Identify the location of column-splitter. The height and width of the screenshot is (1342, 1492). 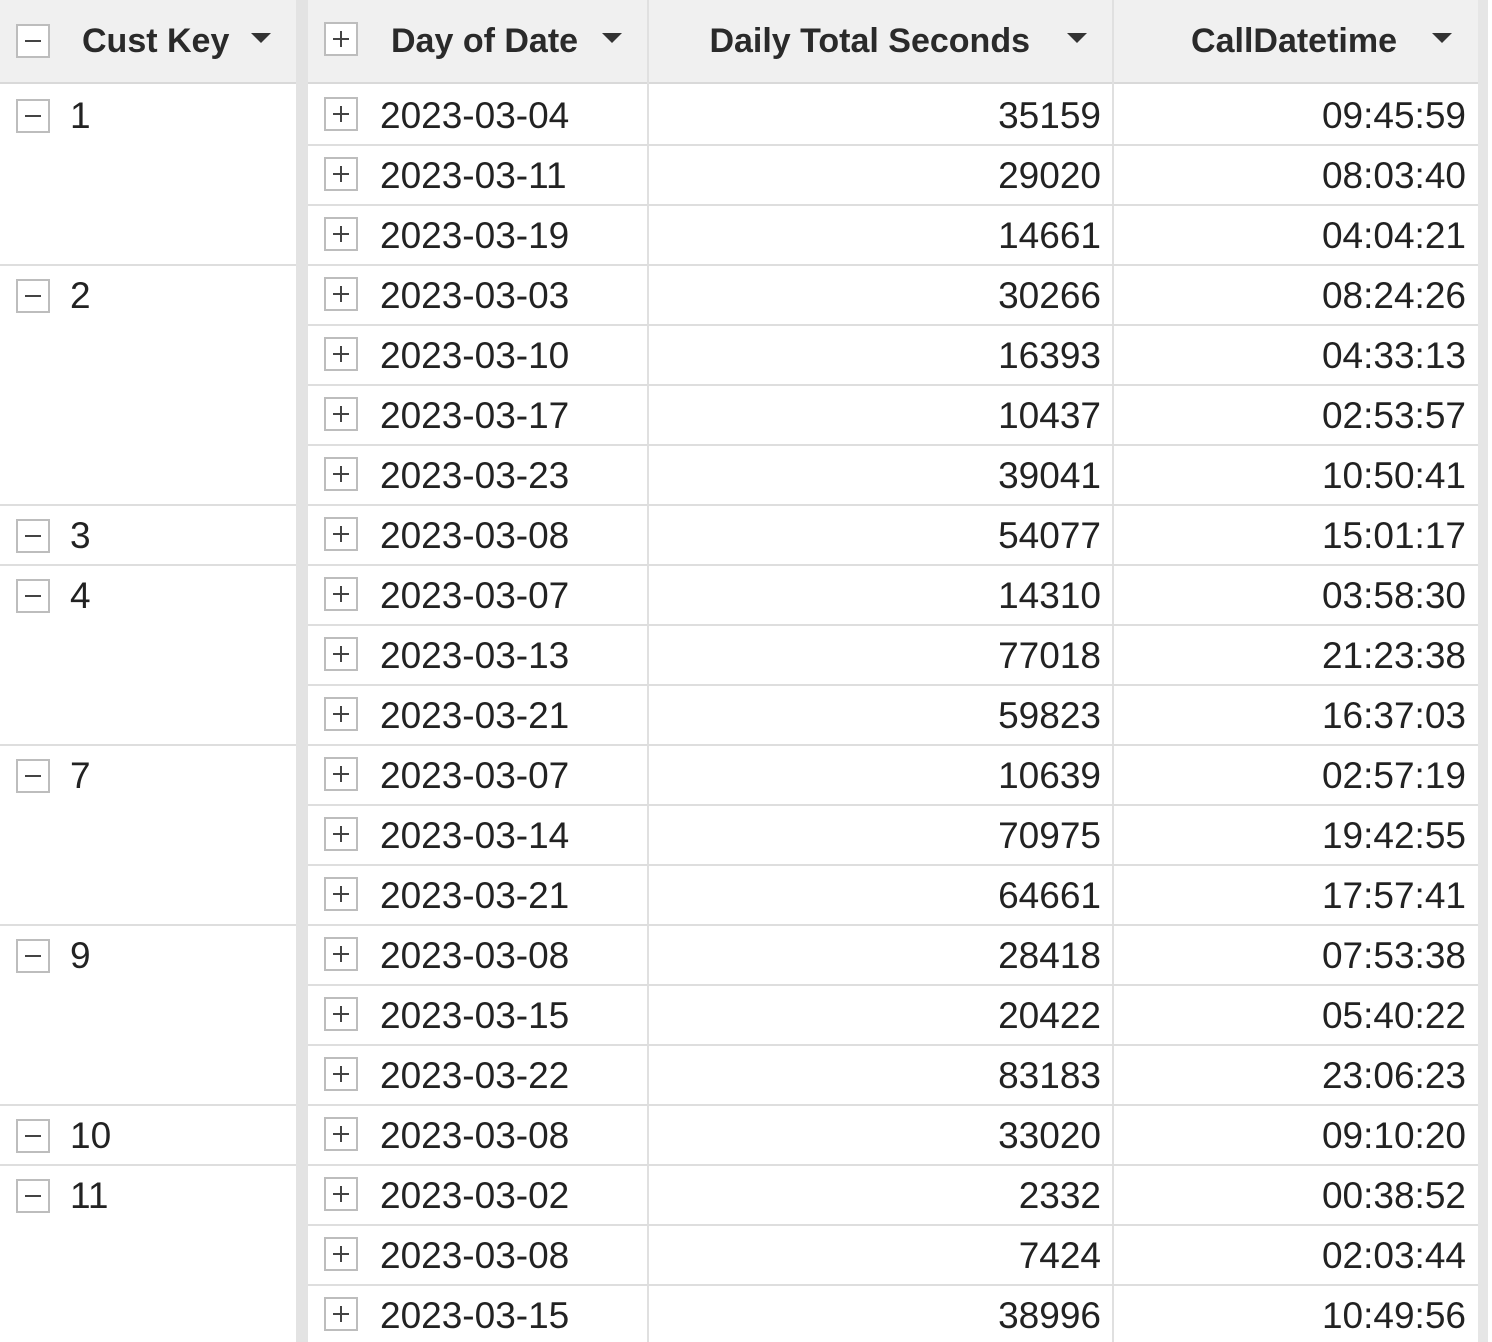
(302, 671).